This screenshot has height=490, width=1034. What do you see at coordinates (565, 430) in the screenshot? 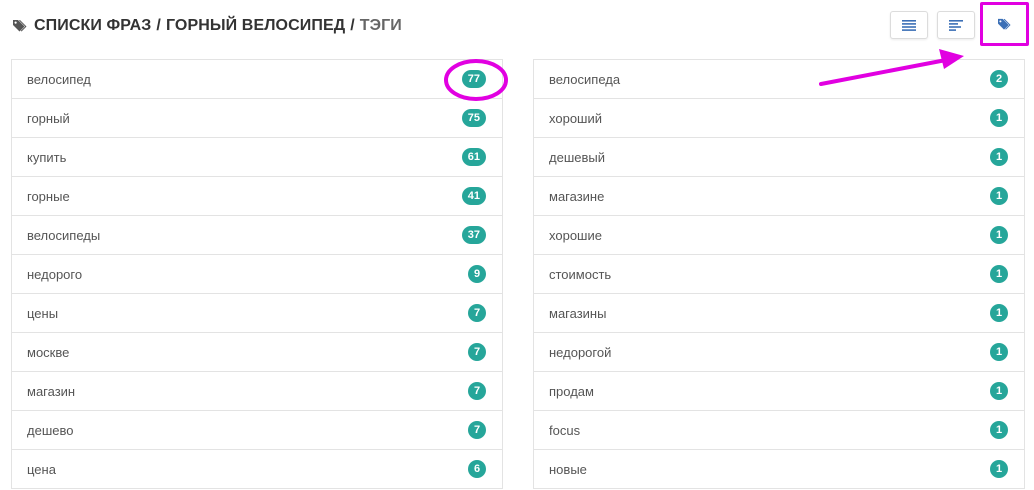
I see `tag-label: focus` at bounding box center [565, 430].